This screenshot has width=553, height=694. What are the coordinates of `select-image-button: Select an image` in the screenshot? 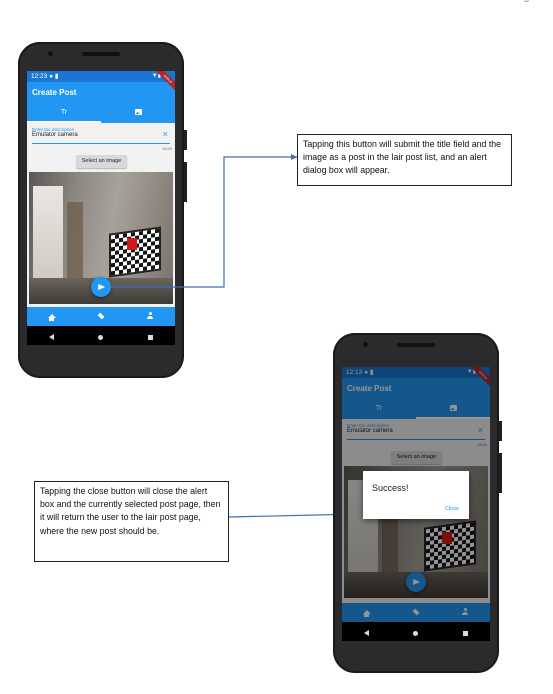 It's located at (101, 161).